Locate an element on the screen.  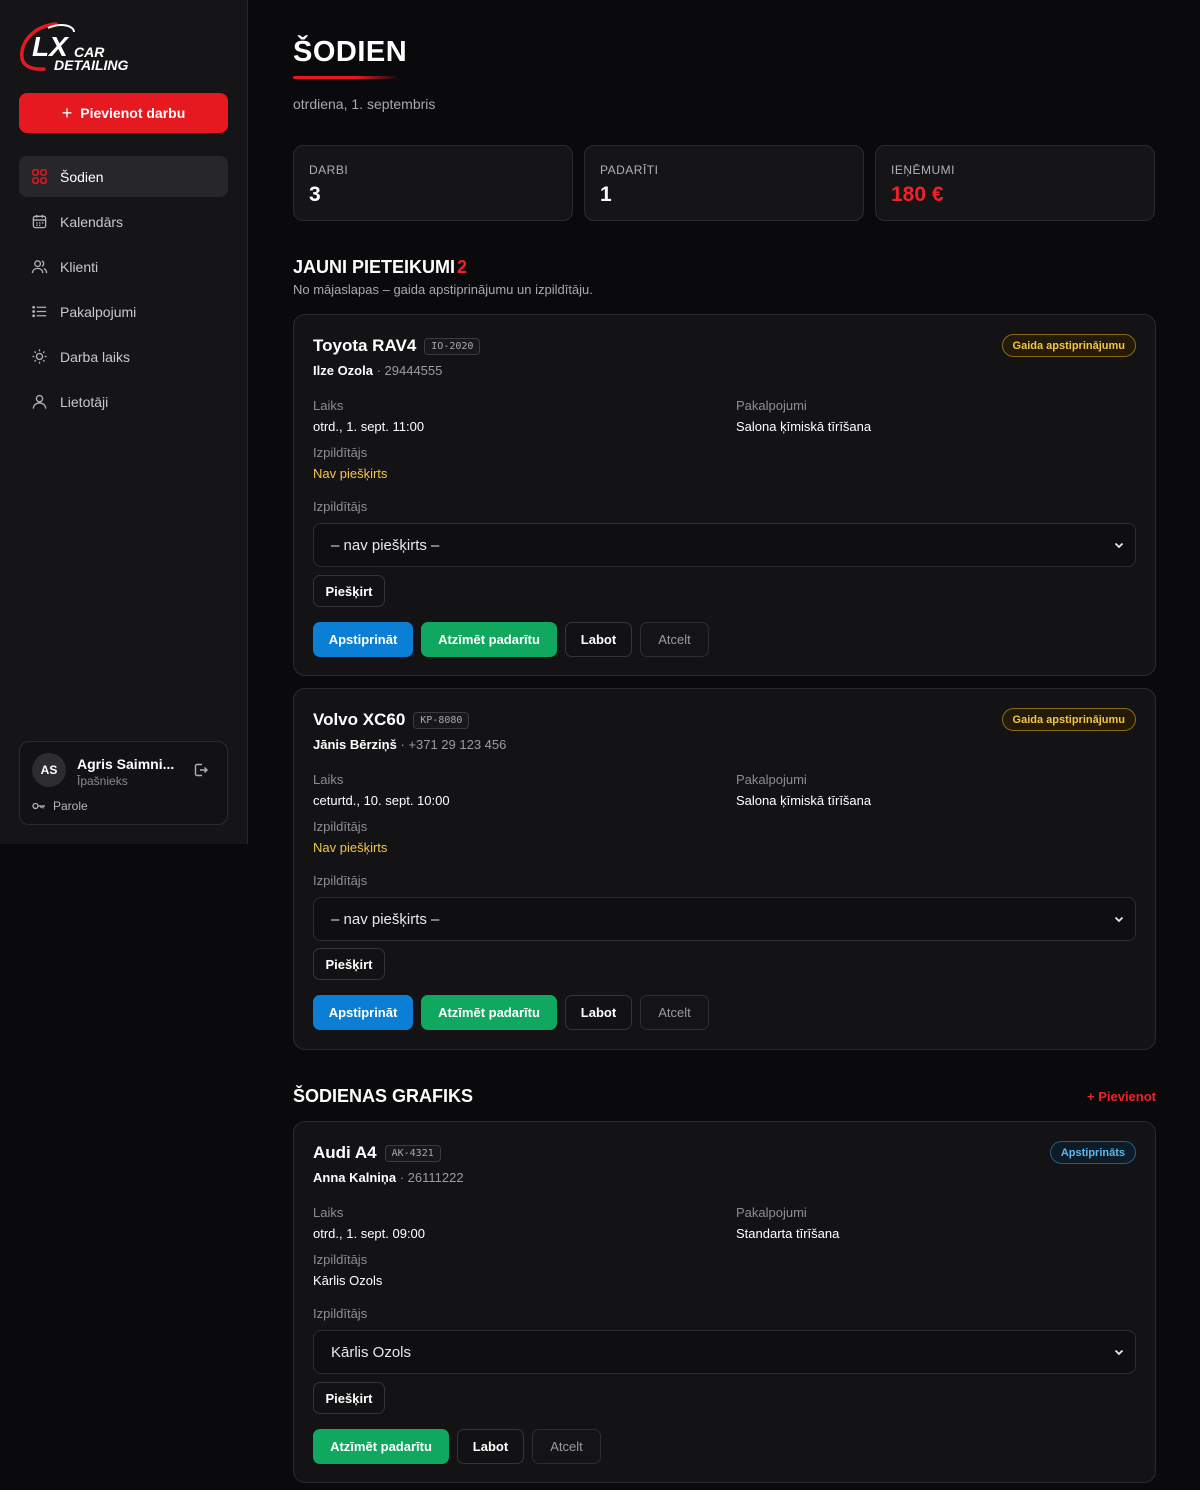
password-link: Parole is located at coordinates (60, 806).